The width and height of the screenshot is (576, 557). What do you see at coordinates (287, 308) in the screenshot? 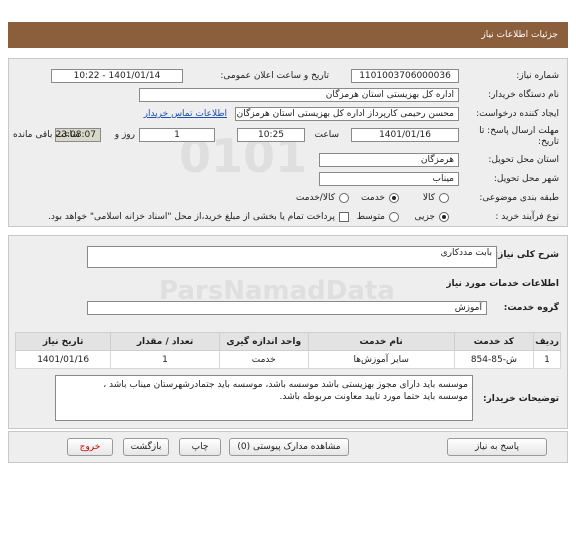
I see `group-field: آموزش` at bounding box center [287, 308].